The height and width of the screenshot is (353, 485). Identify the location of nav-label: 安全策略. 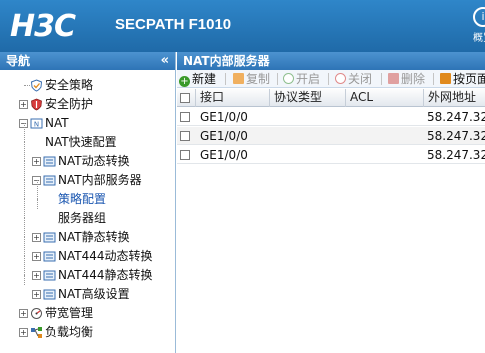
(69, 85).